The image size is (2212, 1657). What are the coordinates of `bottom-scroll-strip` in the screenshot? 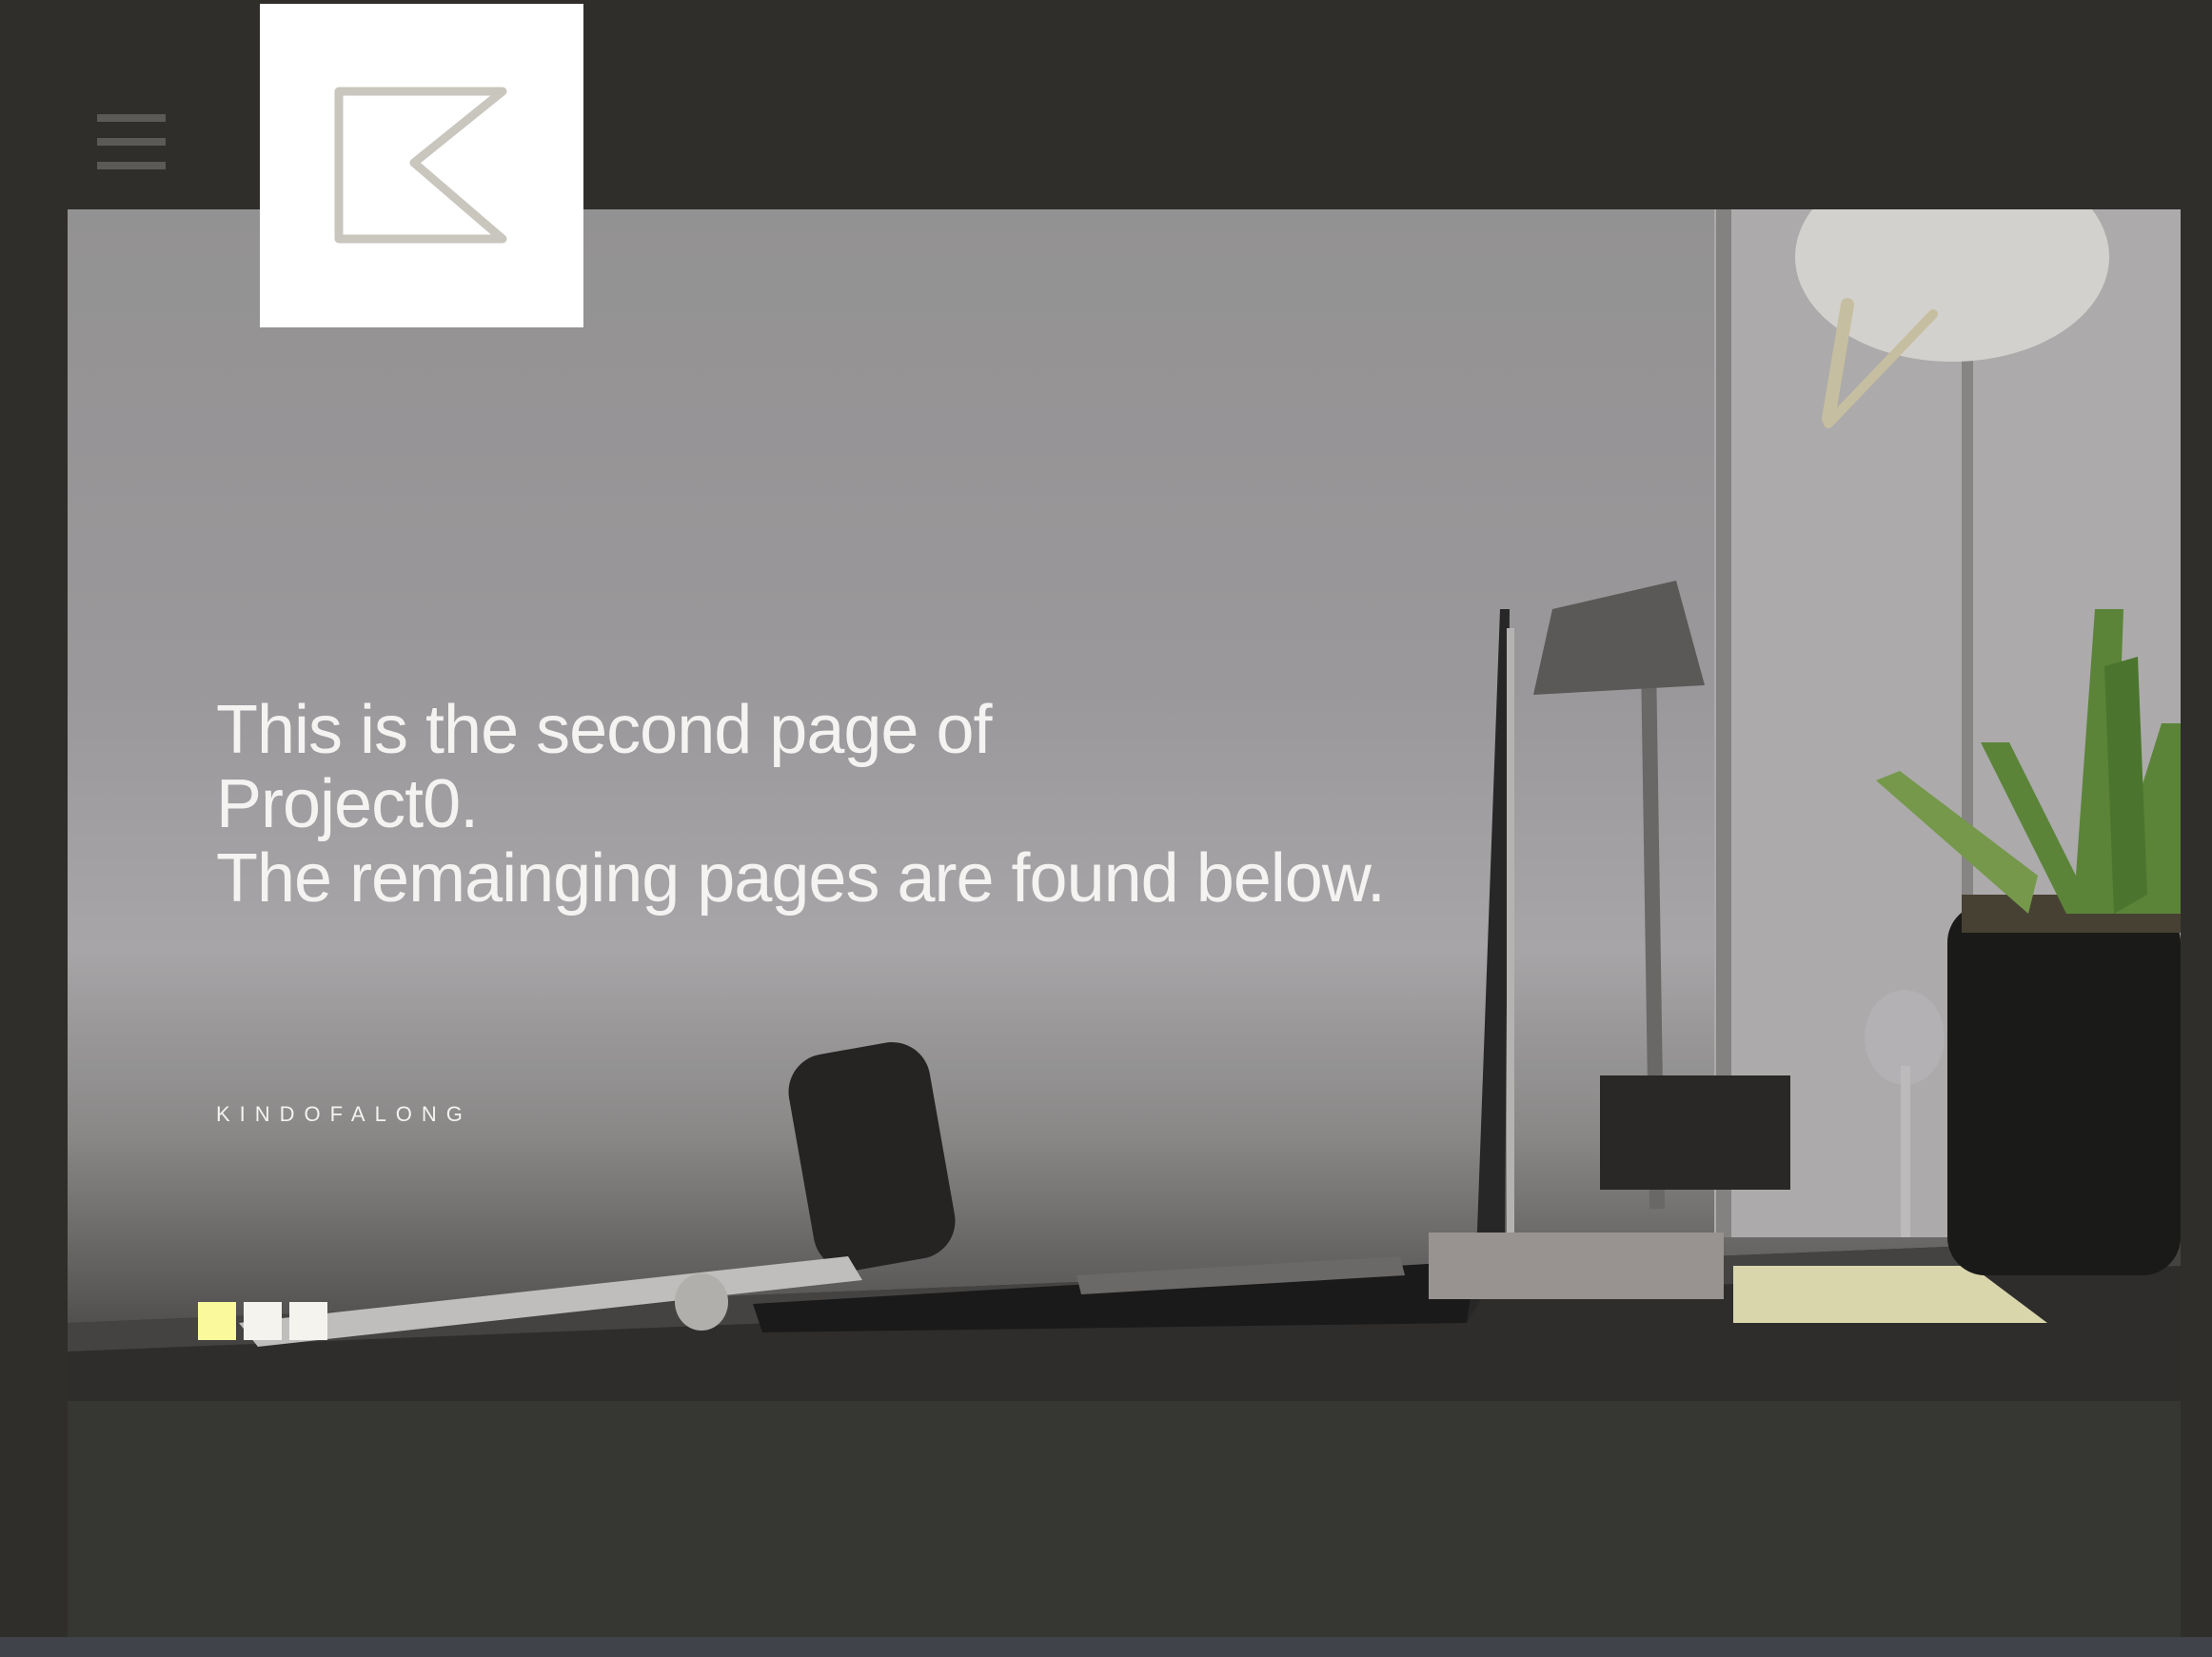 It's located at (1106, 1647).